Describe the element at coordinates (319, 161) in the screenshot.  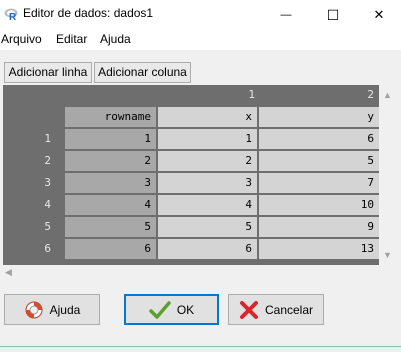
I see `cell-y: 5` at that location.